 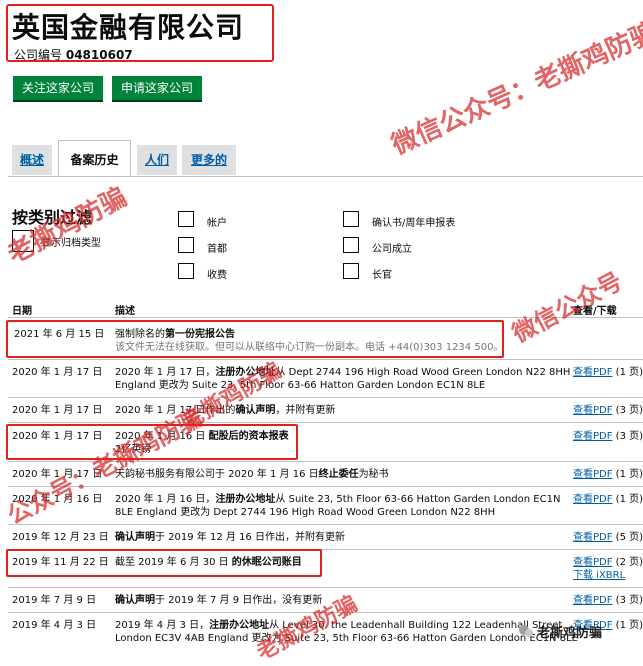 What do you see at coordinates (32, 160) in the screenshot?
I see `tab-overview: 概述` at bounding box center [32, 160].